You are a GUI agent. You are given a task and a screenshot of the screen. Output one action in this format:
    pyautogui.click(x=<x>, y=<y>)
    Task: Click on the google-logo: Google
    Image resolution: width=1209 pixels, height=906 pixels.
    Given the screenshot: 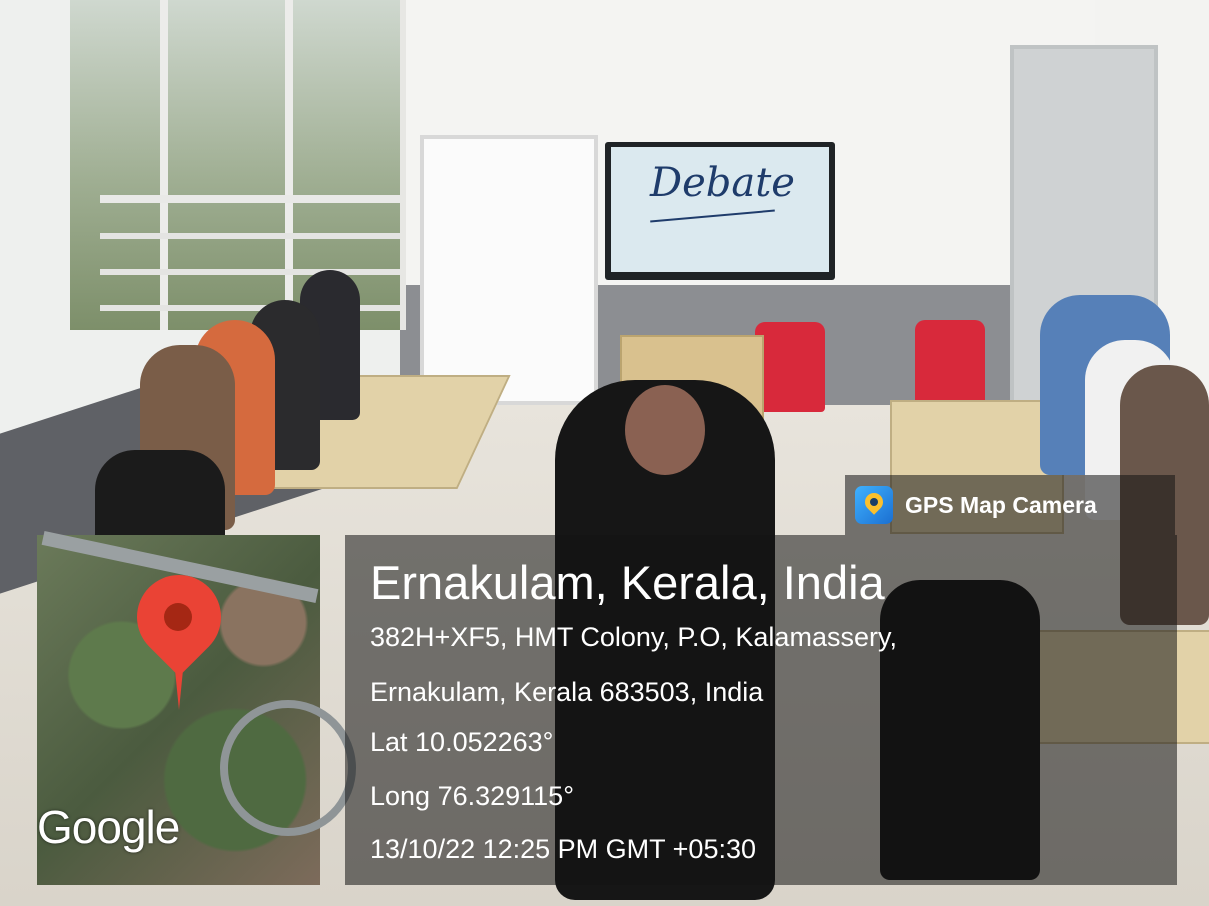 What is the action you would take?
    pyautogui.click(x=108, y=827)
    